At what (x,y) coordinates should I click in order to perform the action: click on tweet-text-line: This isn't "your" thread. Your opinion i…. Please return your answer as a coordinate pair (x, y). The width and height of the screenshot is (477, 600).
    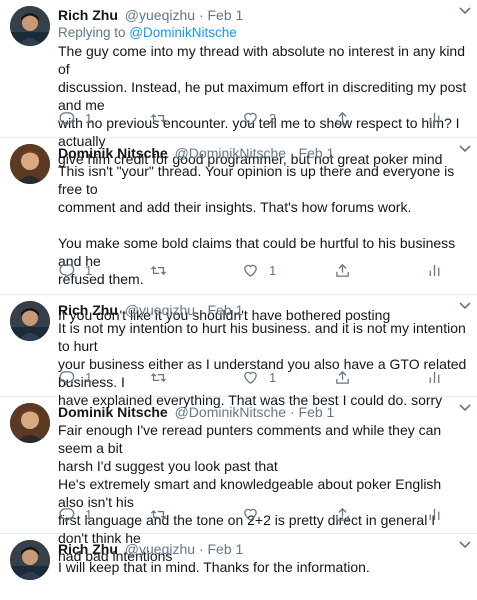
    Looking at the image, I should click on (256, 180).